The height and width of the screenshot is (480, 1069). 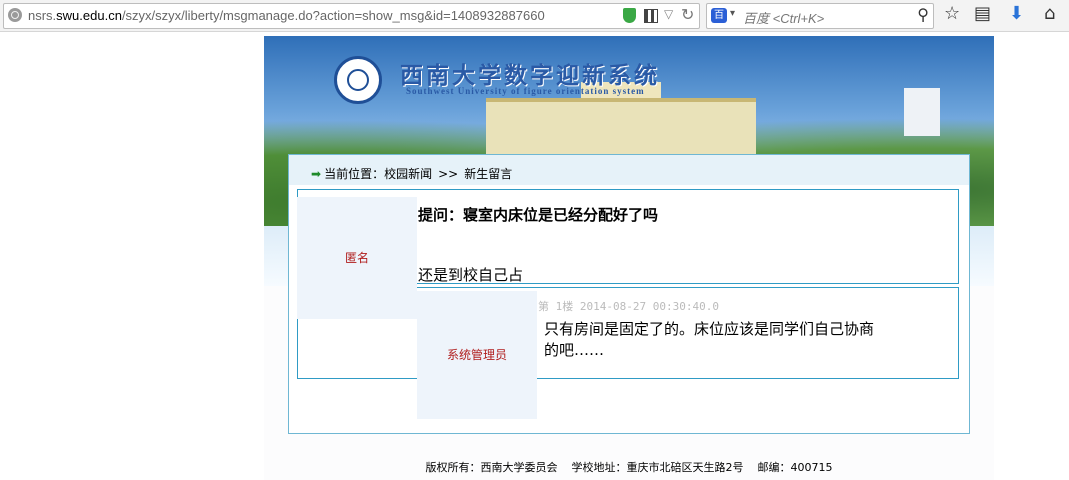 I want to click on qr-code-icon, so click(x=651, y=16).